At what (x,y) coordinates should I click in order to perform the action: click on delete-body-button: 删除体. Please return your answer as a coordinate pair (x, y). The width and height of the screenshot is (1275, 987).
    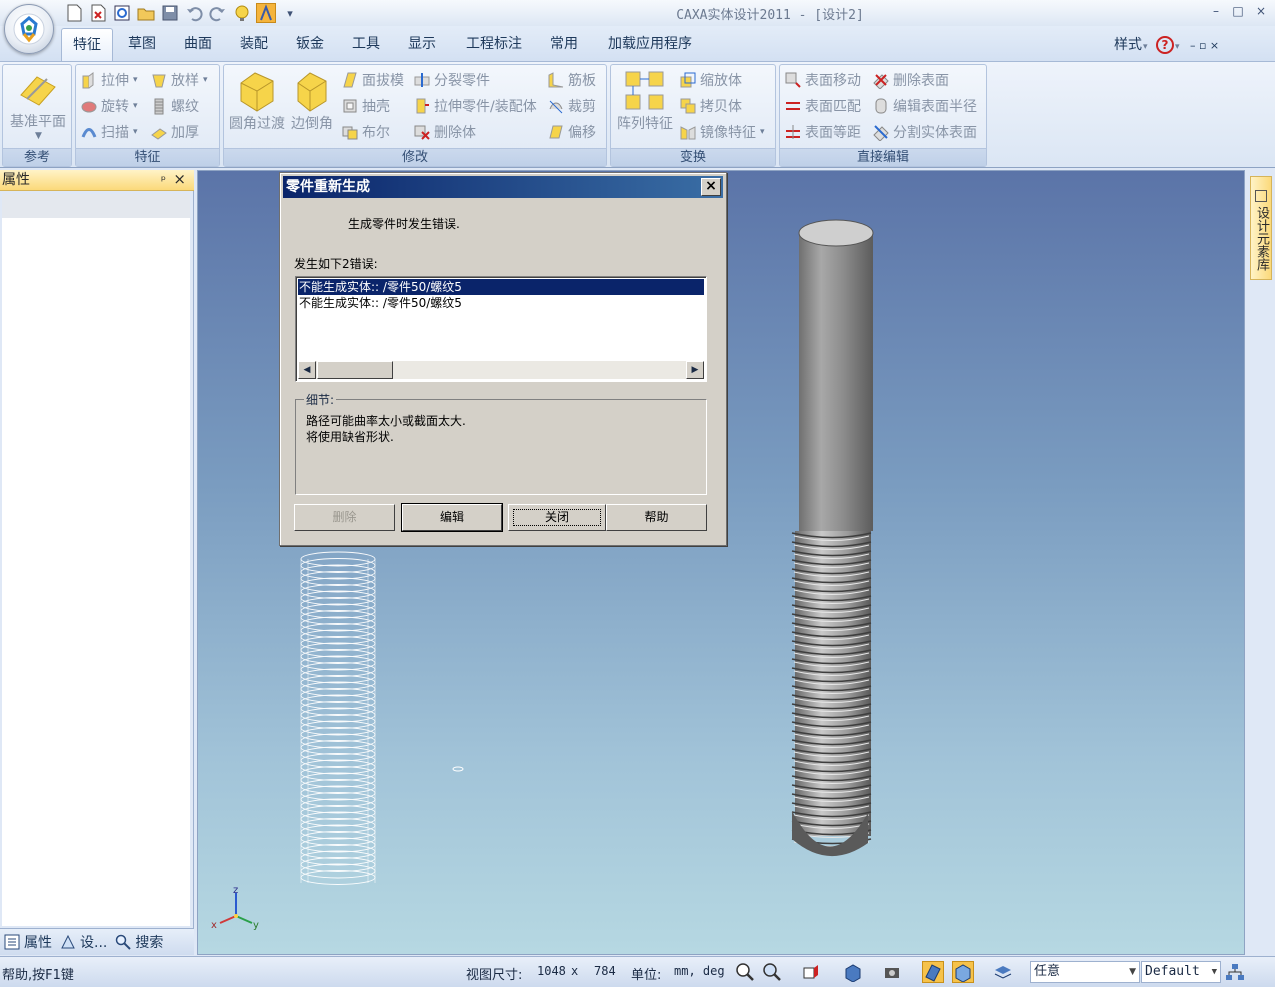
    Looking at the image, I should click on (444, 132).